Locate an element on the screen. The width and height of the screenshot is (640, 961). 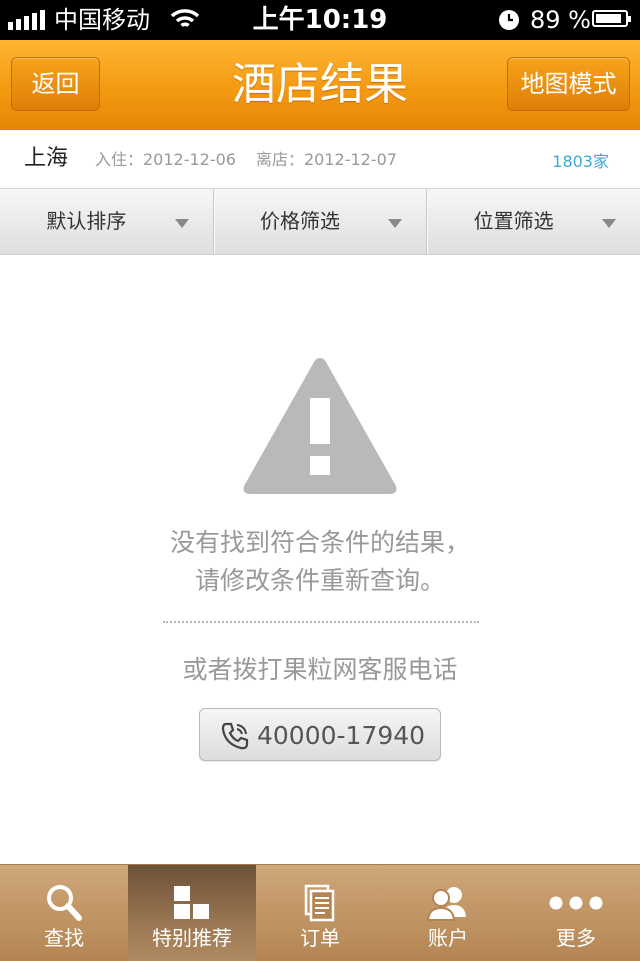
sort-default-dropdown: 默认排序 is located at coordinates (106, 221).